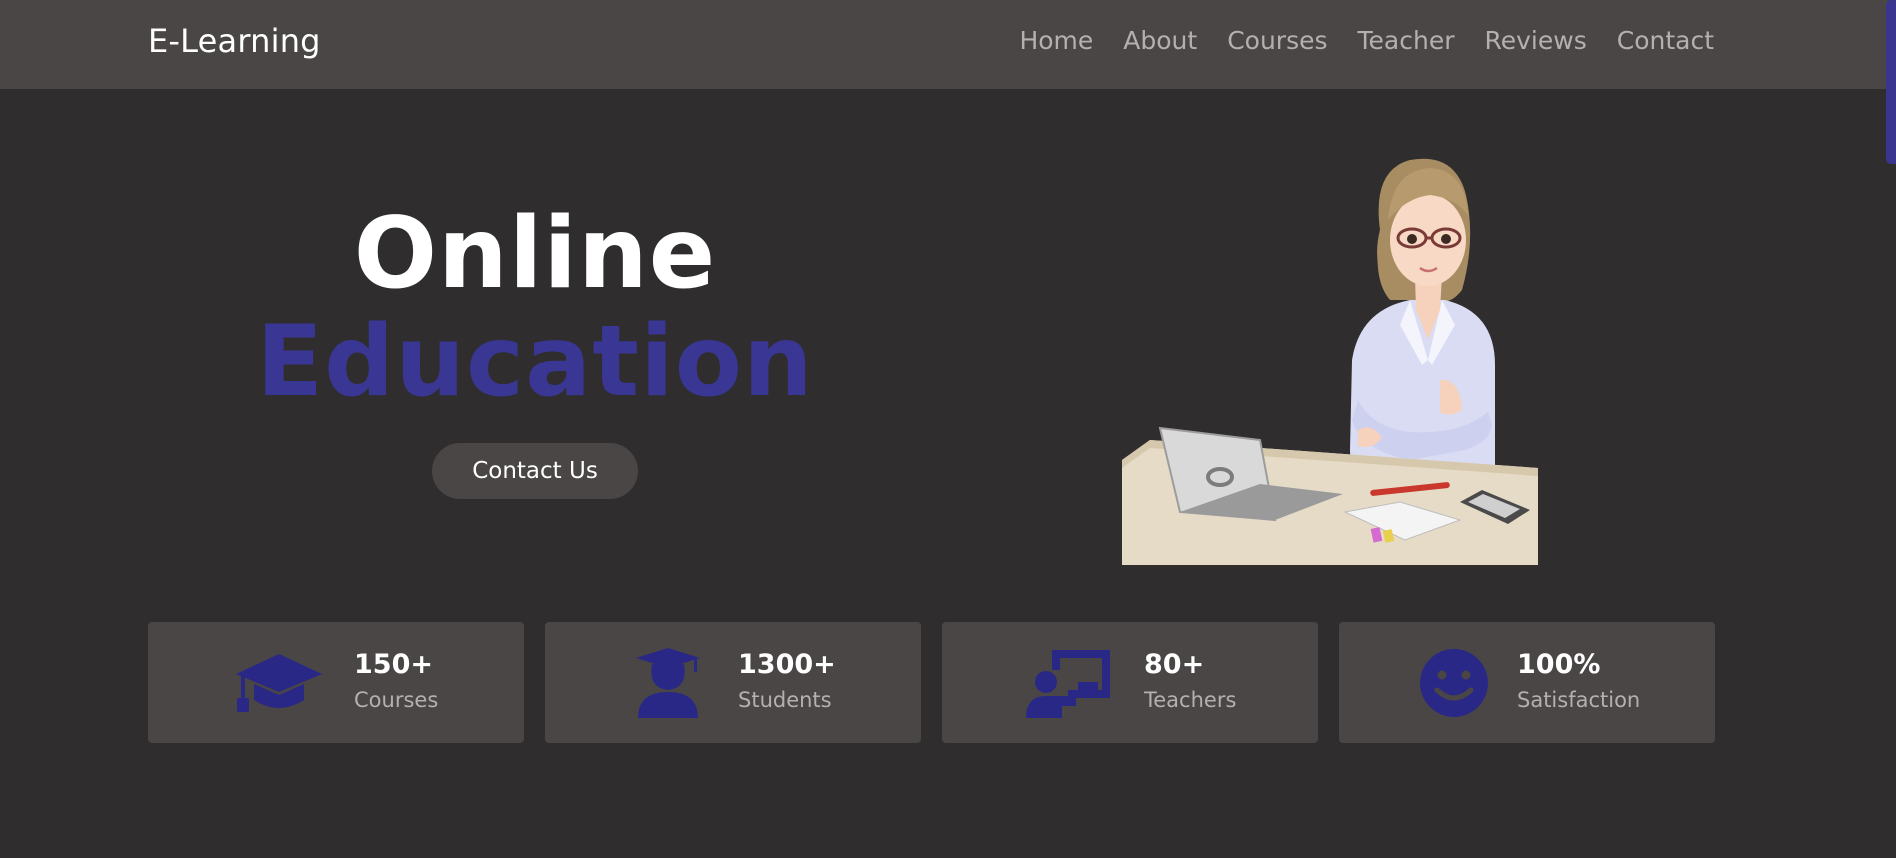 This screenshot has width=1896, height=858. I want to click on teacher-at-desk-illustration, so click(1330, 361).